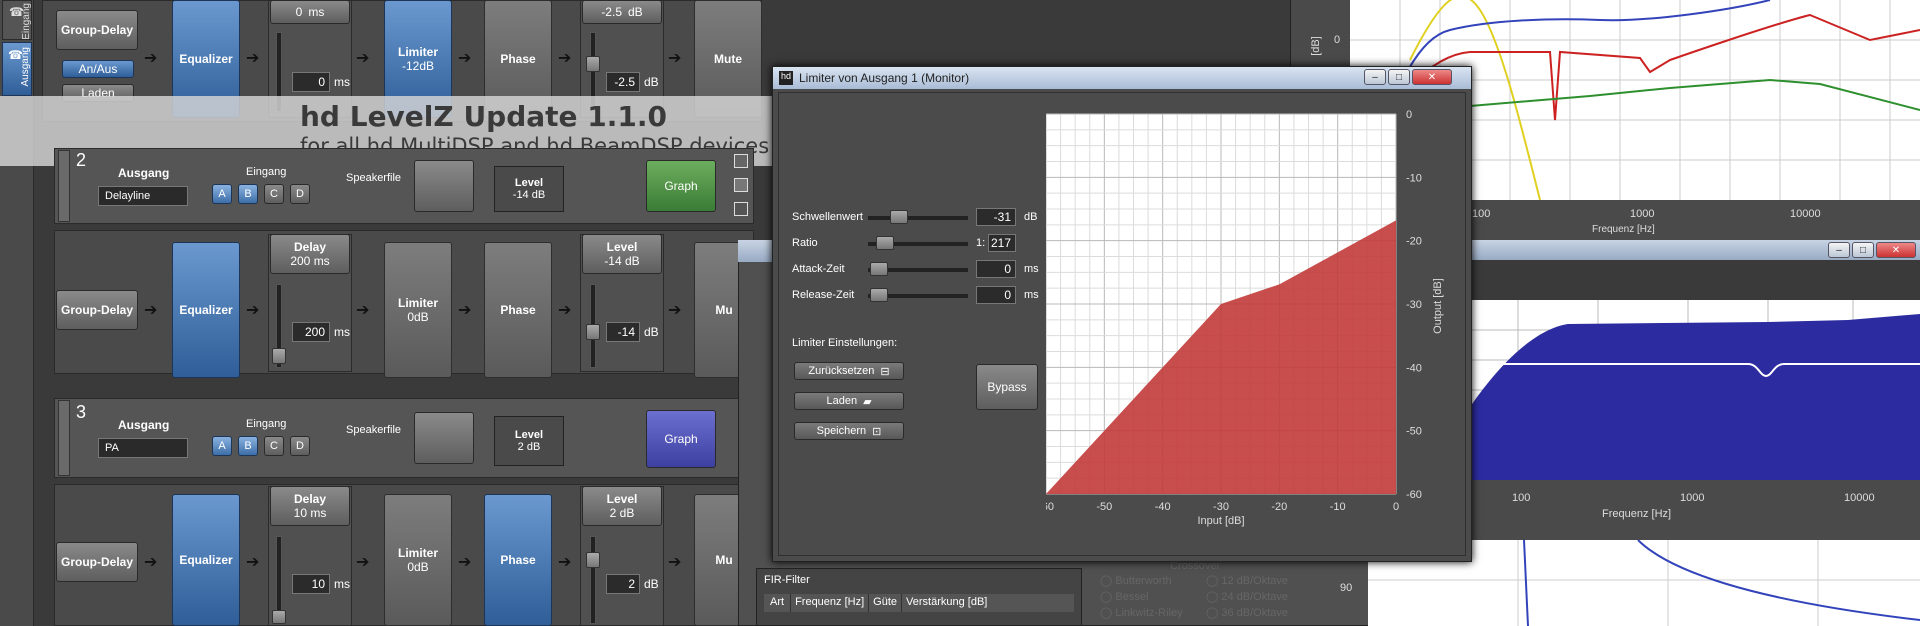 The image size is (1920, 626). Describe the element at coordinates (300, 194) in the screenshot. I see `ch2-input-d-chip: D` at that location.